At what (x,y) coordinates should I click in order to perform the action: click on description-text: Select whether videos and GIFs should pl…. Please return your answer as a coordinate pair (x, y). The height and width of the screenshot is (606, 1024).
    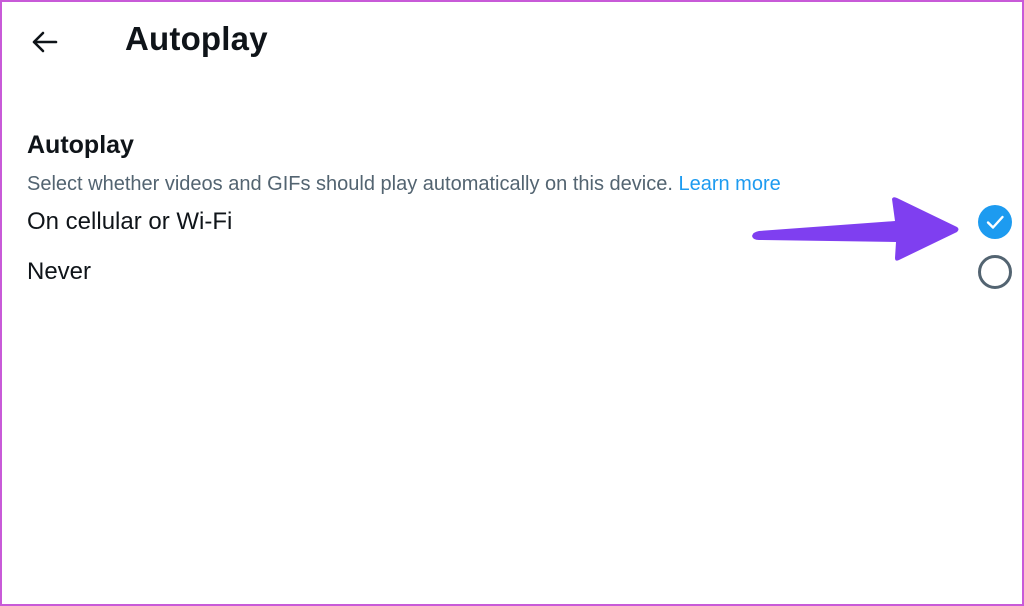
    Looking at the image, I should click on (350, 184).